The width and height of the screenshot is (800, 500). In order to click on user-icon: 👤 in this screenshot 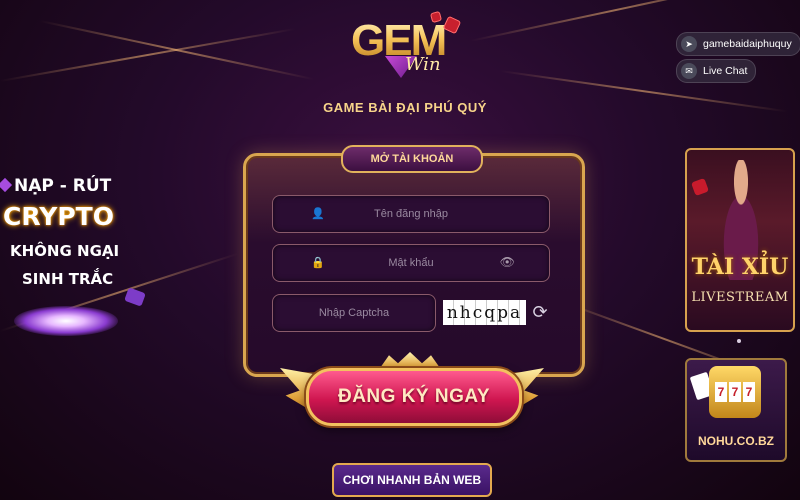, I will do `click(318, 214)`.